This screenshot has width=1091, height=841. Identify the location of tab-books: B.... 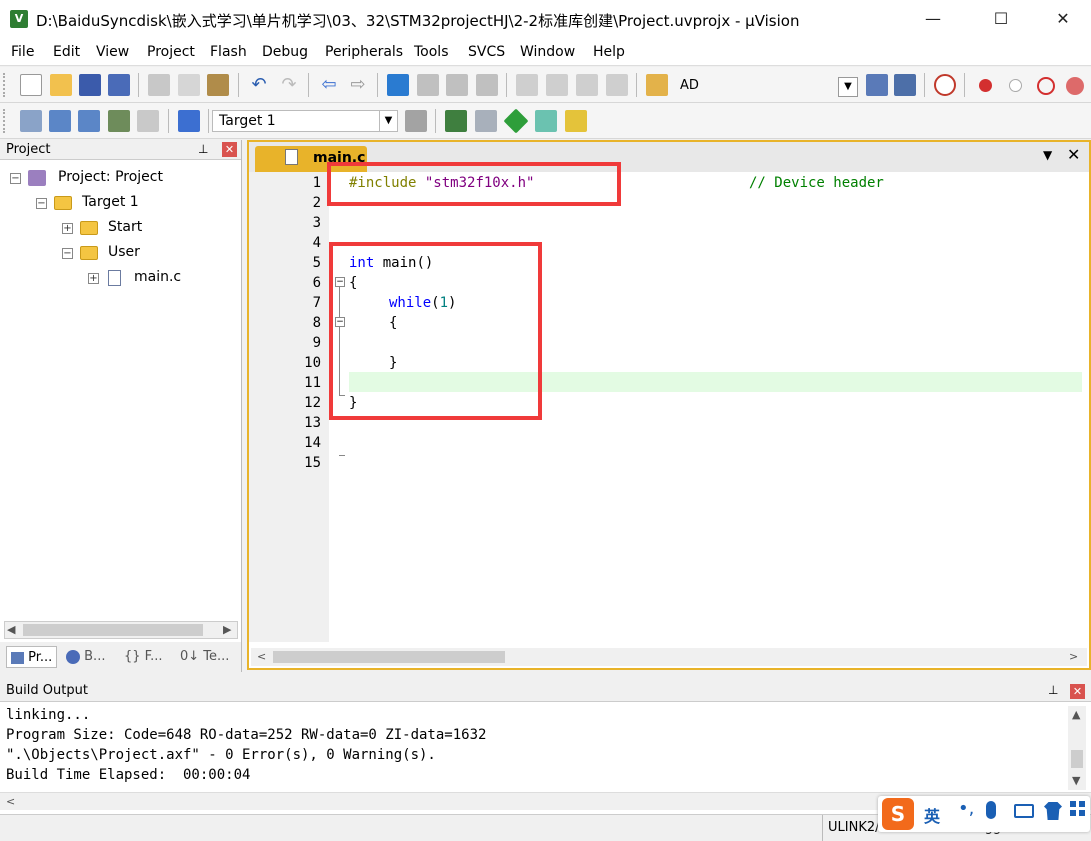
(85, 657).